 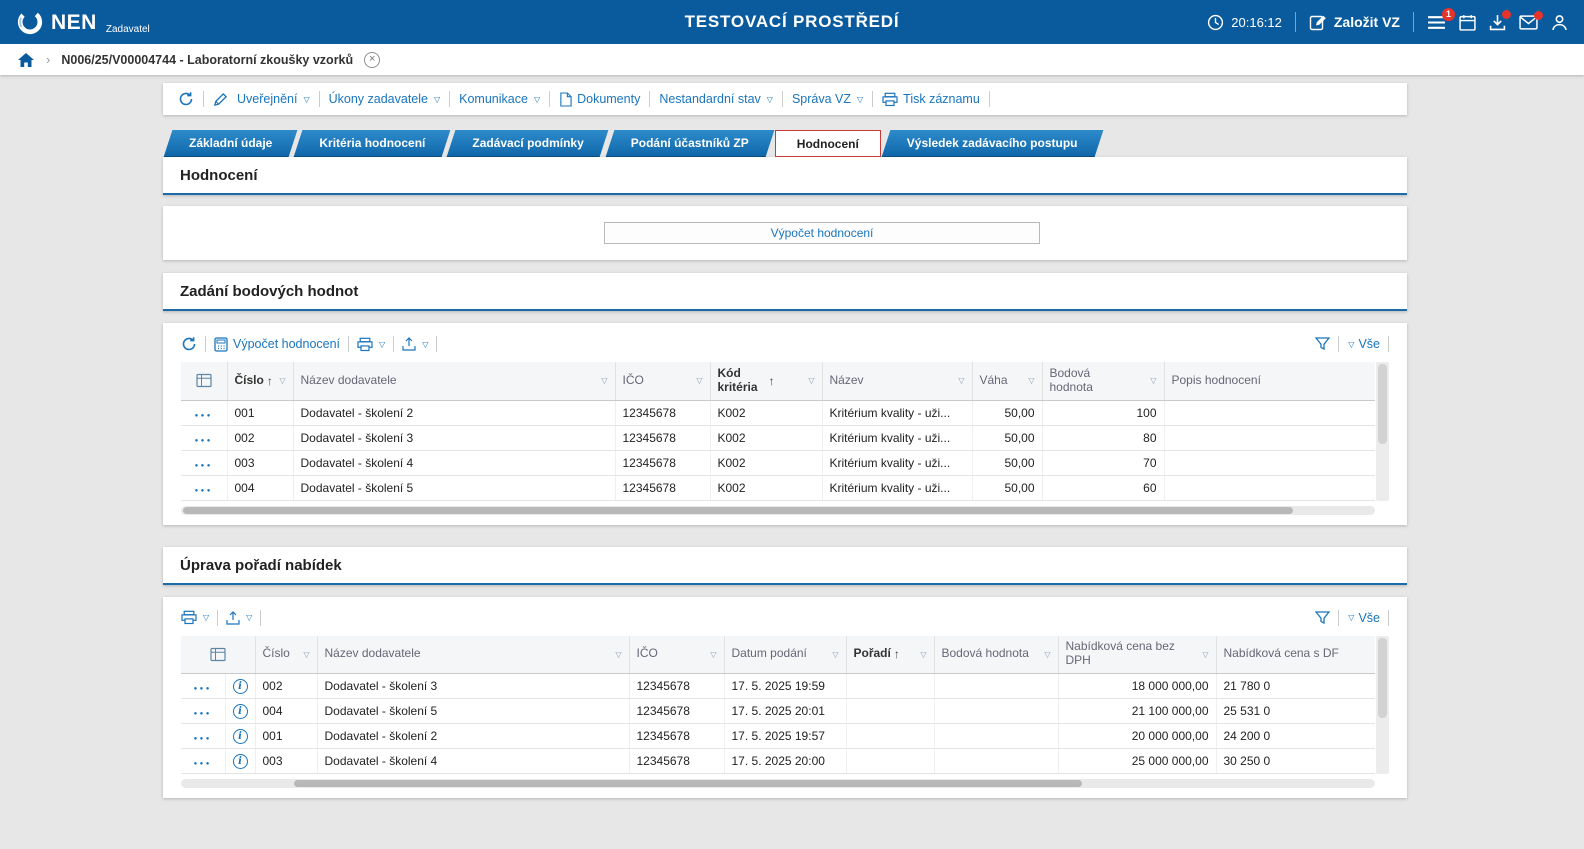 I want to click on menu-nestandardni-stav: Nestandardní stav ▽, so click(x=716, y=99).